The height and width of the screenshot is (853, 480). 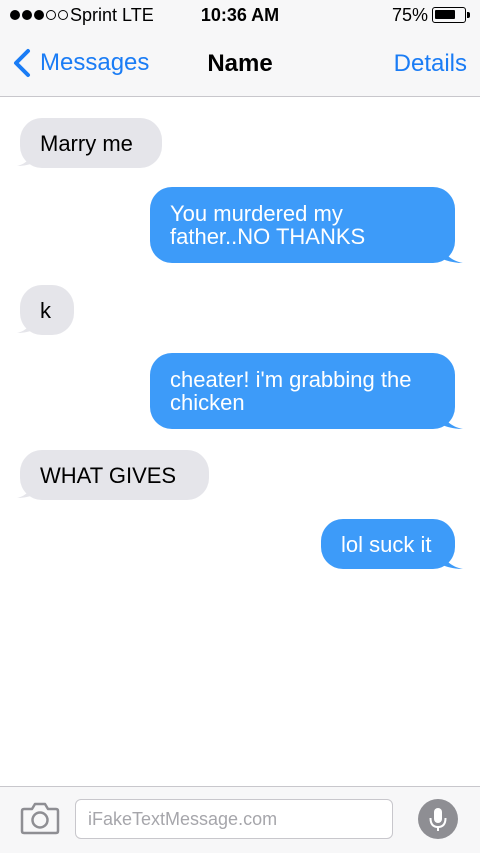 What do you see at coordinates (388, 544) in the screenshot?
I see `sent-message: lol suck it` at bounding box center [388, 544].